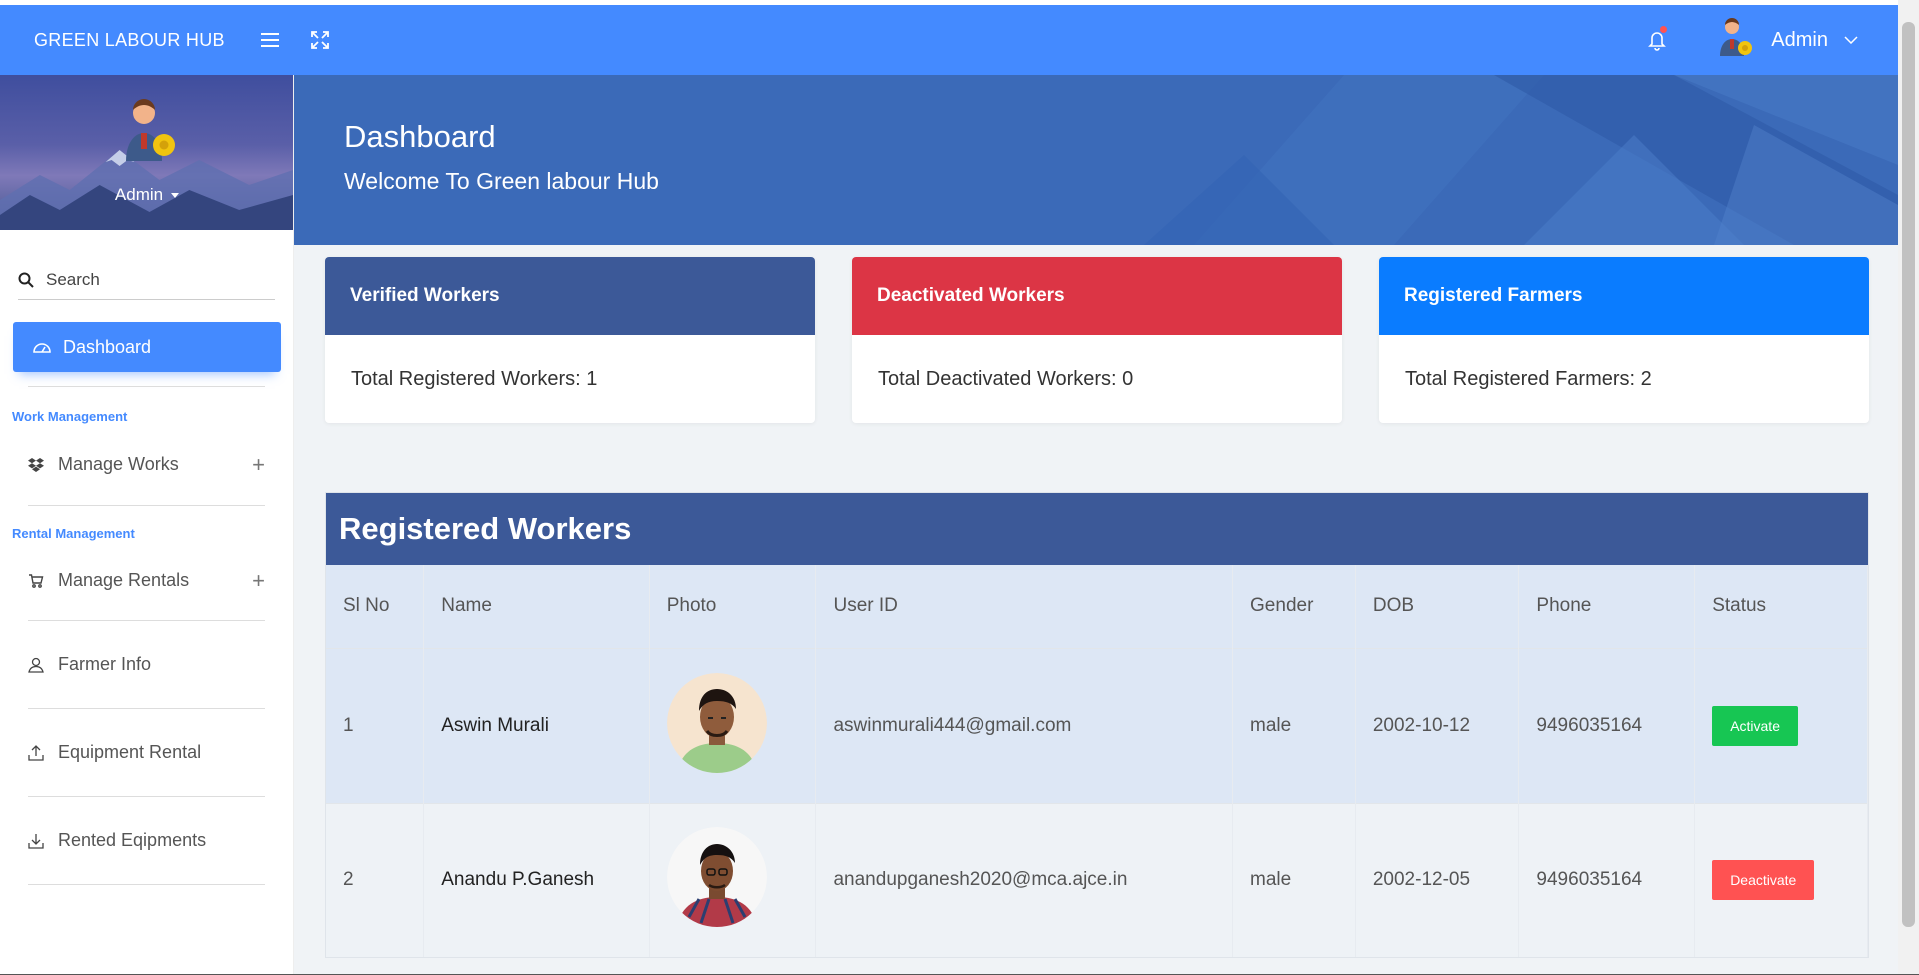 The width and height of the screenshot is (1919, 975). I want to click on cell-dob: 2002-10-12, so click(1437, 725).